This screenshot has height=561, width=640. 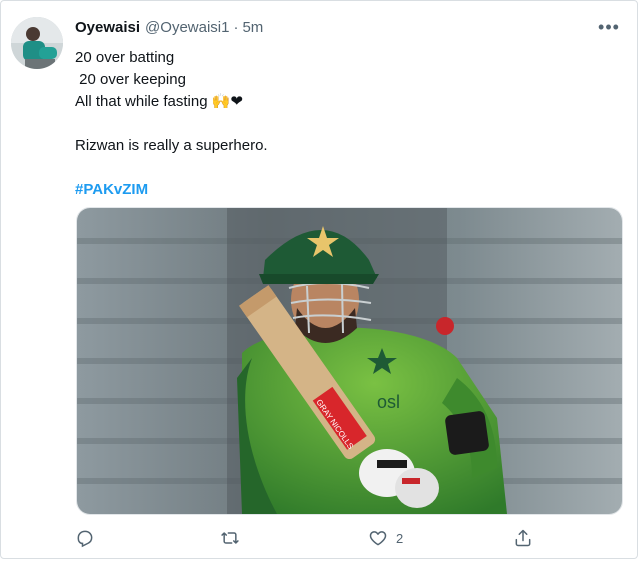 What do you see at coordinates (159, 101) in the screenshot?
I see `tweet-line-text: All that while fasting 🙌❤` at bounding box center [159, 101].